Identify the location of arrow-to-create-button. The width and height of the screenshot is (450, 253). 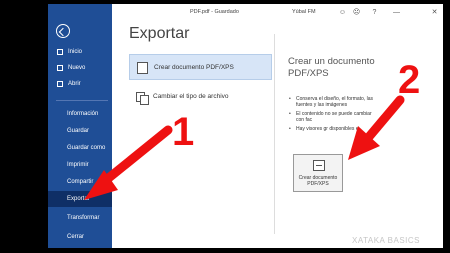
(376, 127).